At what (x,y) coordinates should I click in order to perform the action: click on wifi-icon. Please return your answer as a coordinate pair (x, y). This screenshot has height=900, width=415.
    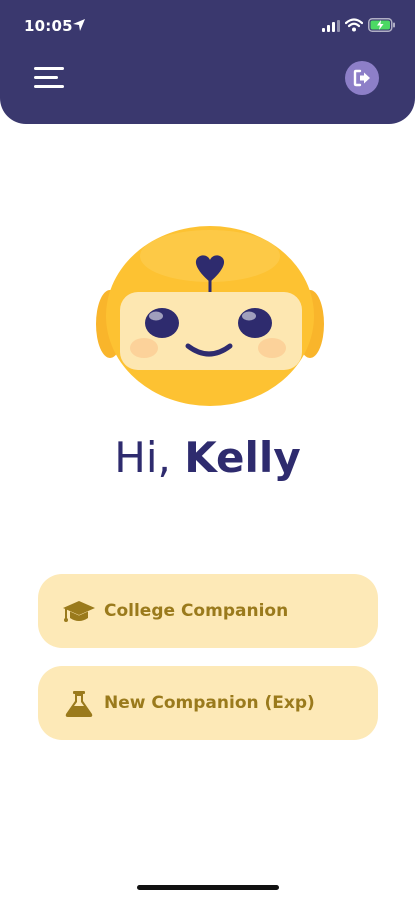
    Looking at the image, I should click on (354, 25).